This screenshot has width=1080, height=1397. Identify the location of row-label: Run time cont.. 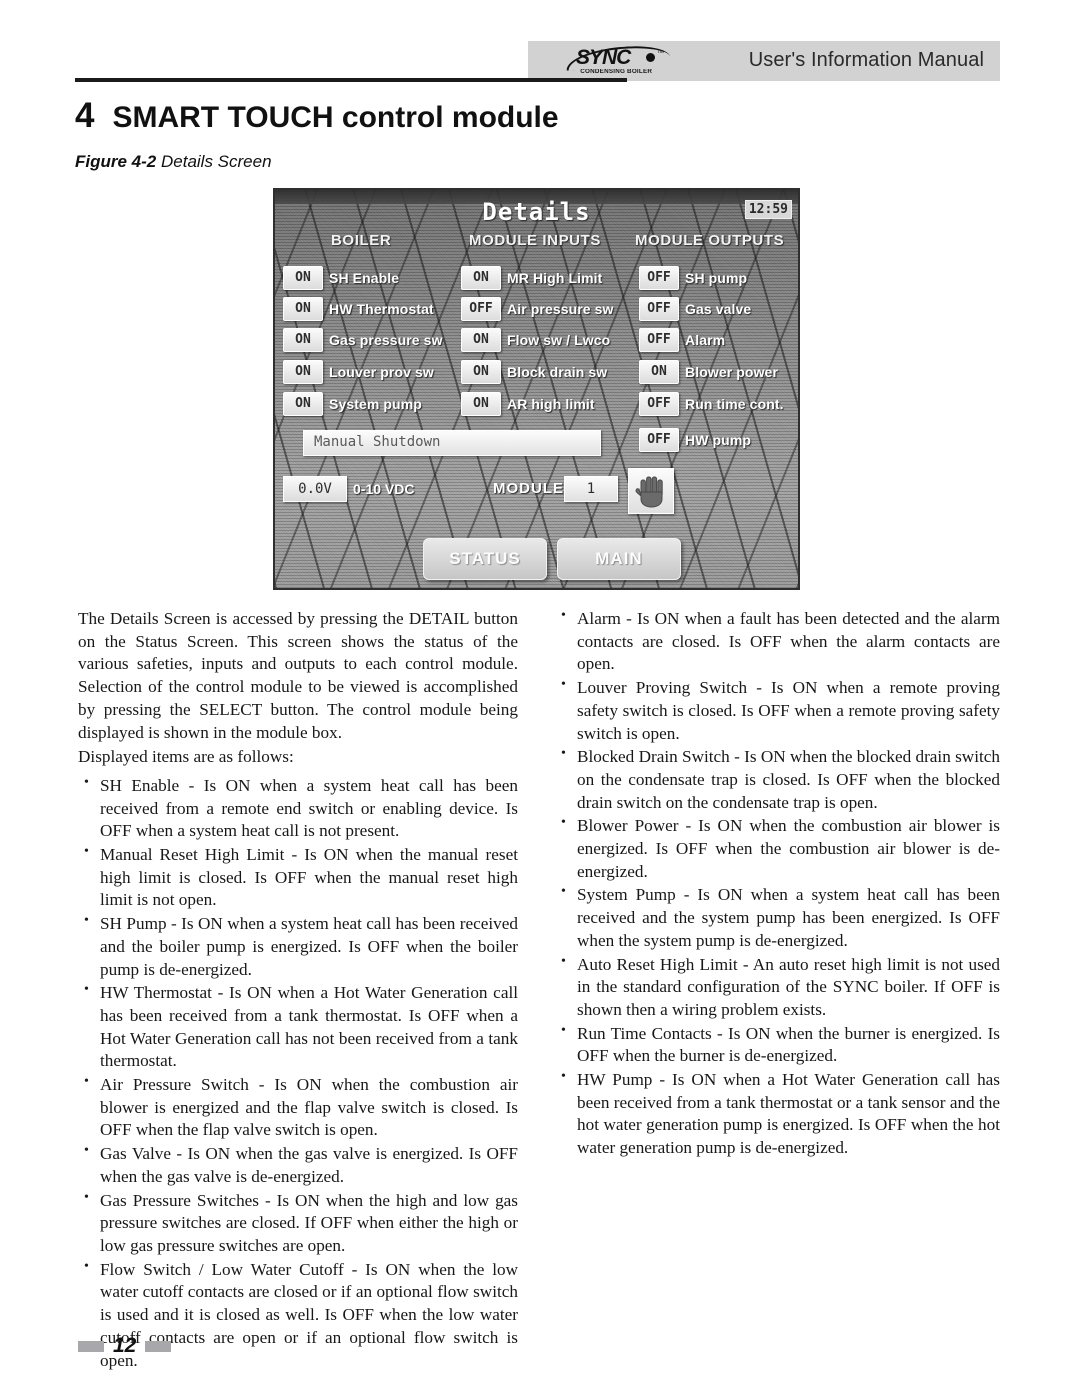
(734, 404).